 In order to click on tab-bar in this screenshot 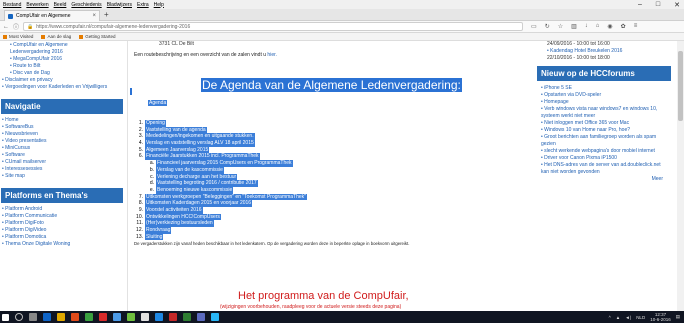, I will do `click(342, 15)`.